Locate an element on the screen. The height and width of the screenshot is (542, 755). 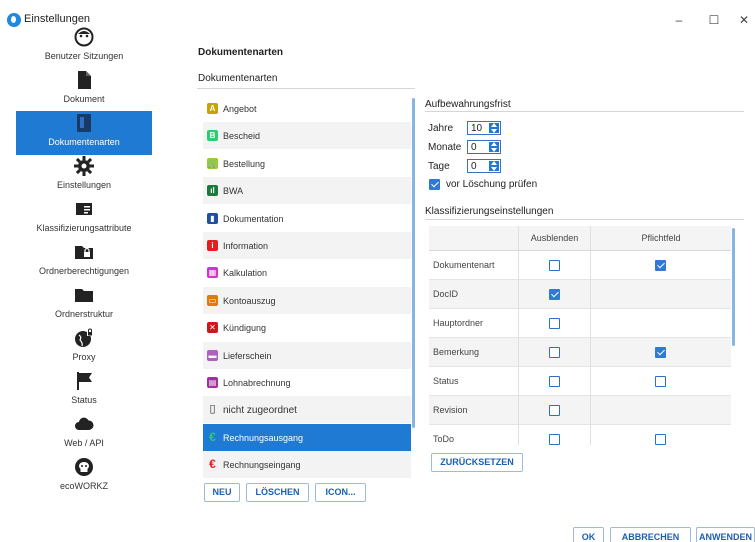
nav-item-ecoworkz: ecoWORKZ is located at coordinates (84, 477).